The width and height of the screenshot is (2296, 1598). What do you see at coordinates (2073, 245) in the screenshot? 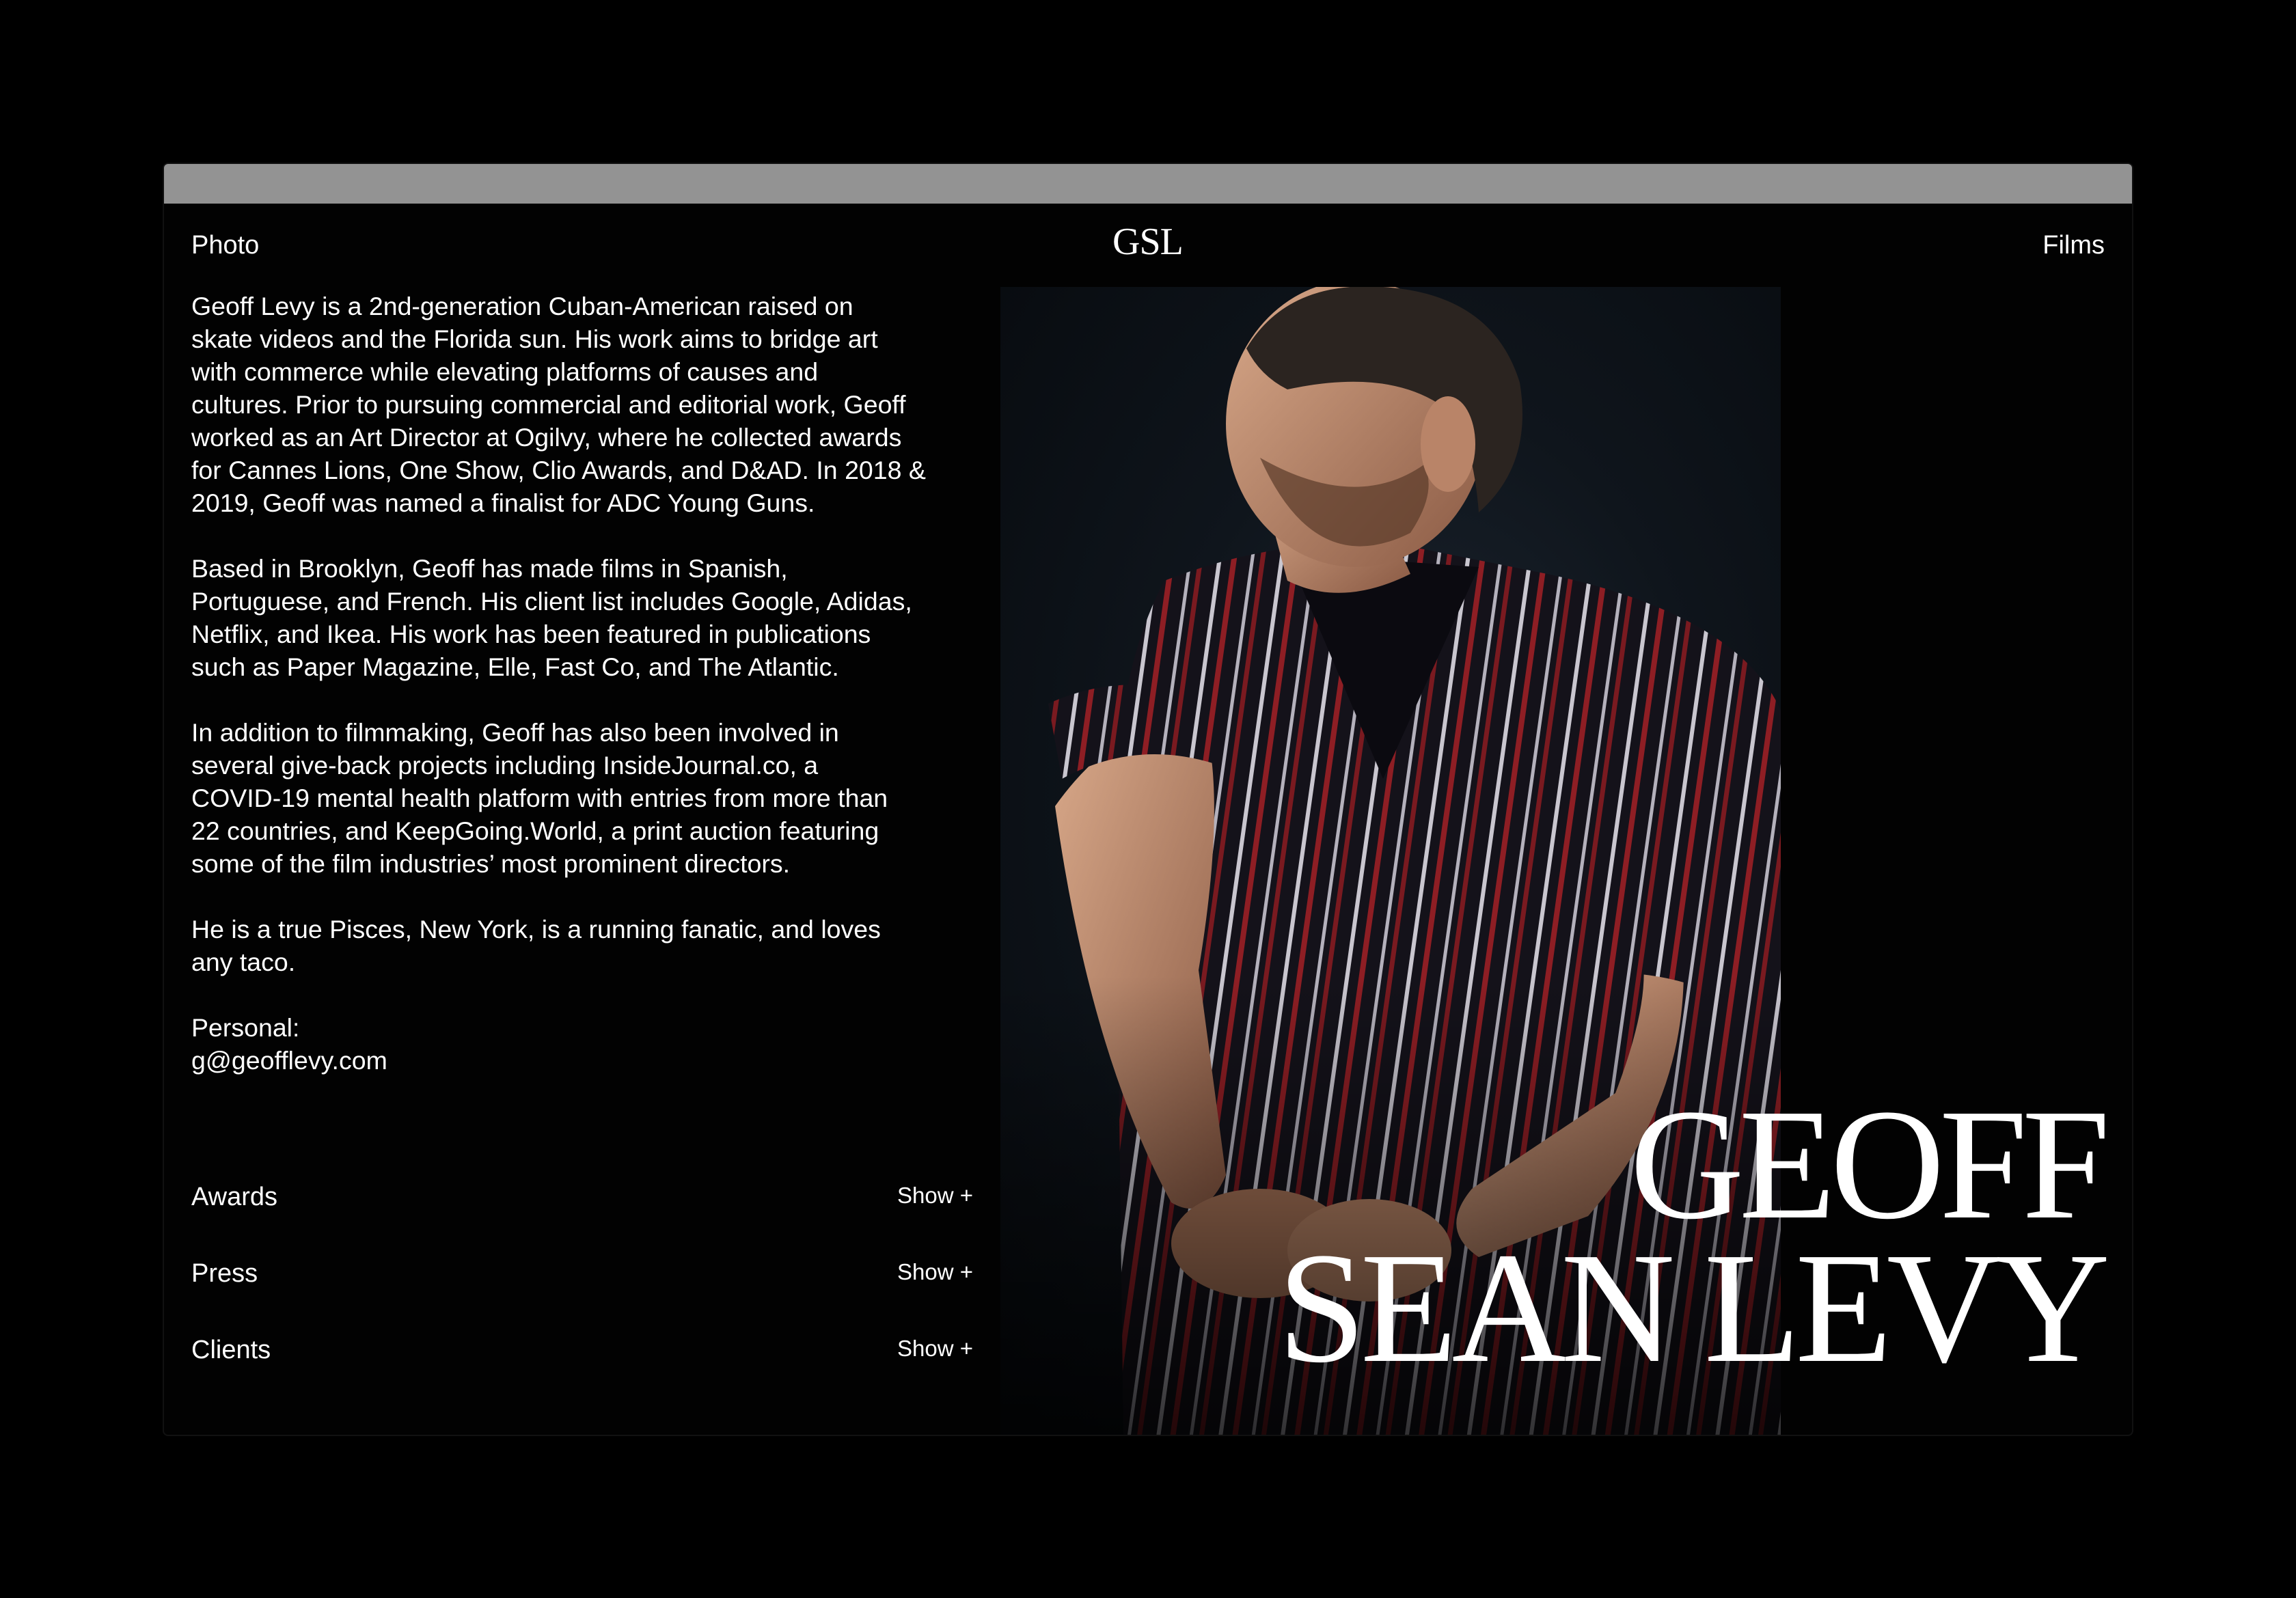
I see `nav-films-link: Films` at bounding box center [2073, 245].